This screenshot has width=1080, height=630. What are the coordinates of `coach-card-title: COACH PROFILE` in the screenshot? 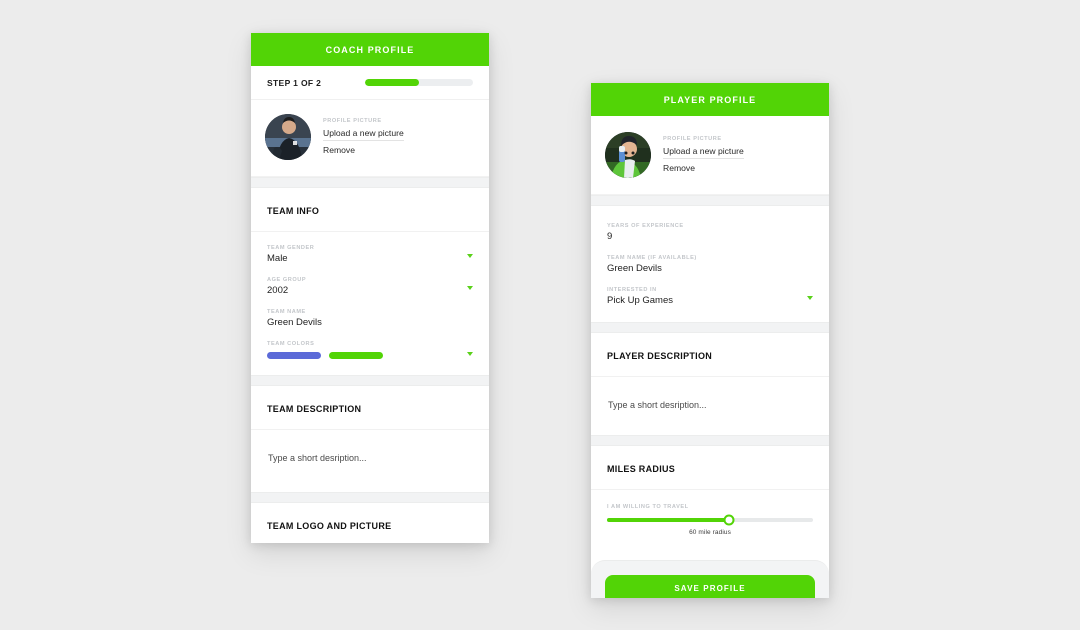 It's located at (370, 49).